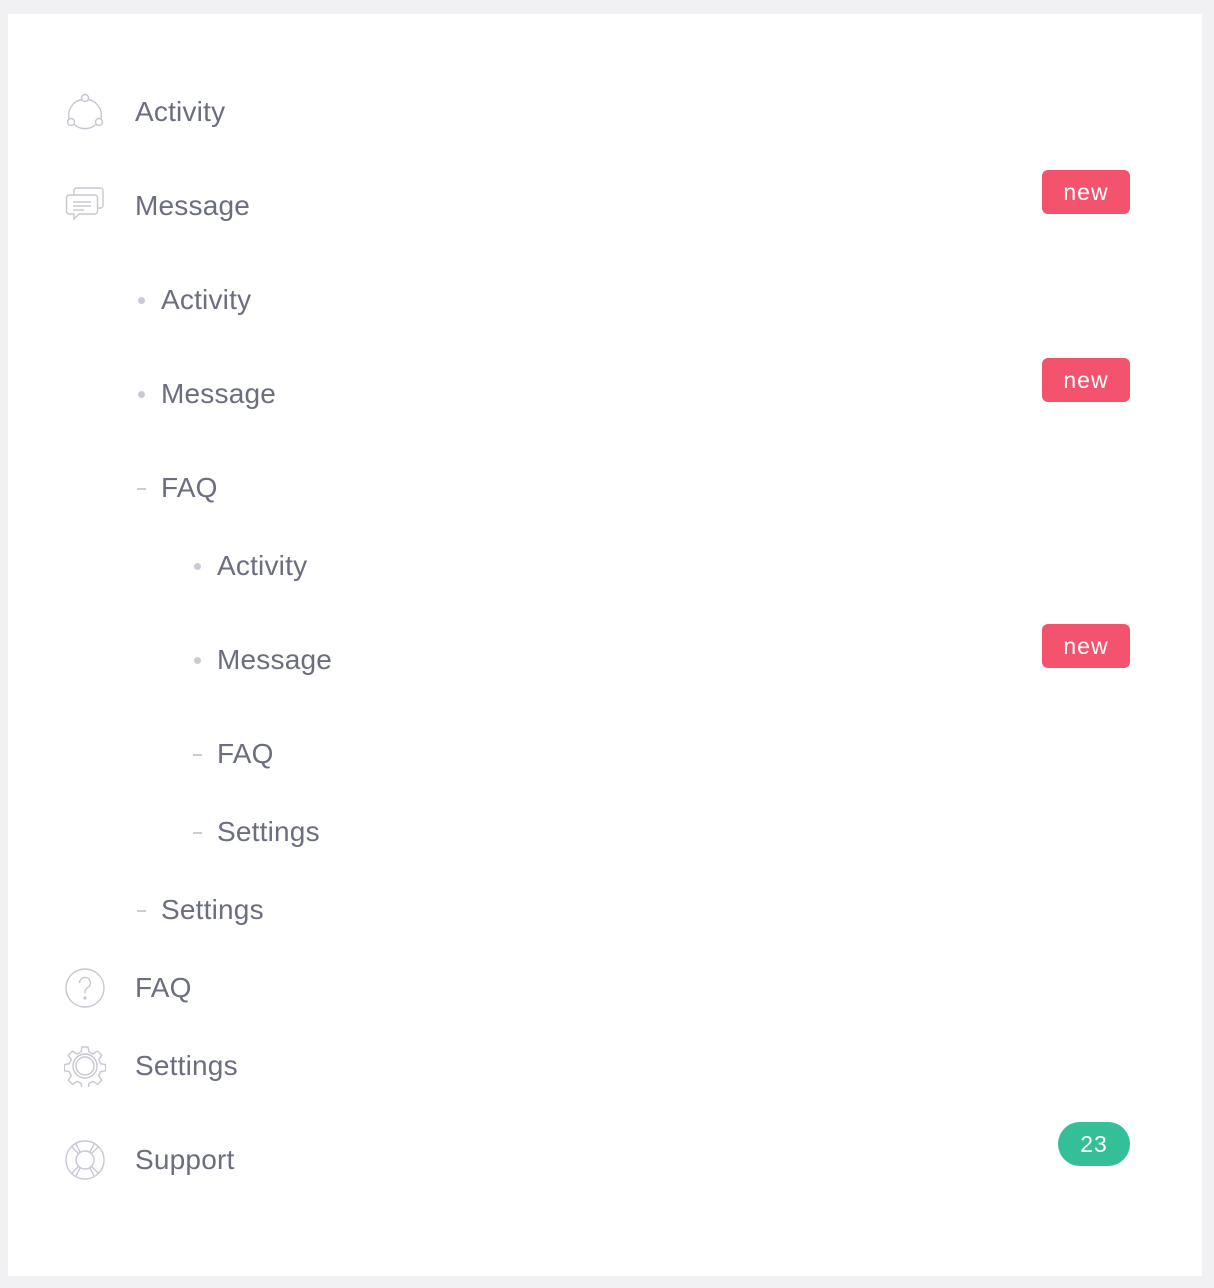 This screenshot has height=1288, width=1214. What do you see at coordinates (605, 300) in the screenshot?
I see `submenu-item-activity: Activity` at bounding box center [605, 300].